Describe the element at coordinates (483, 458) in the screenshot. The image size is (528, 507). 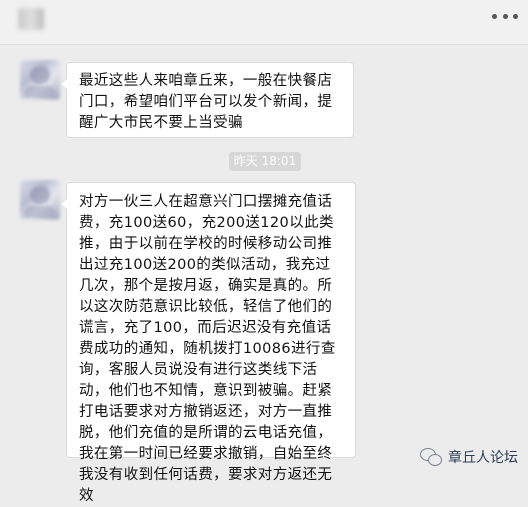
I see `watermark-label: 章丘人论坛` at that location.